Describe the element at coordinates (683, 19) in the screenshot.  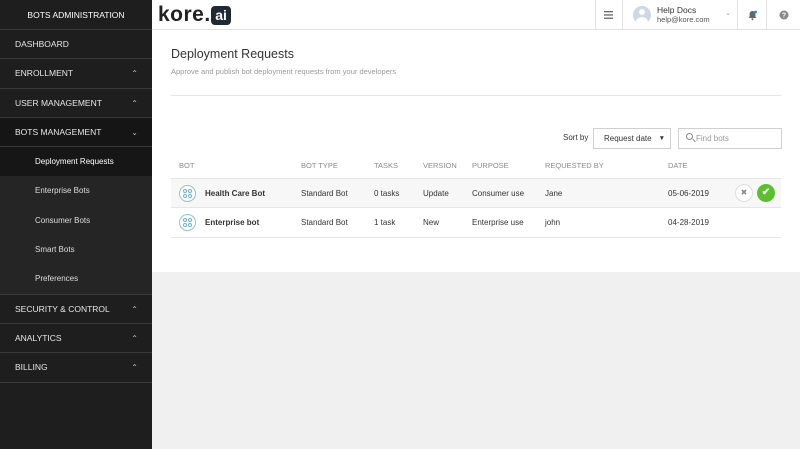
I see `user-email: help@kore.com` at that location.